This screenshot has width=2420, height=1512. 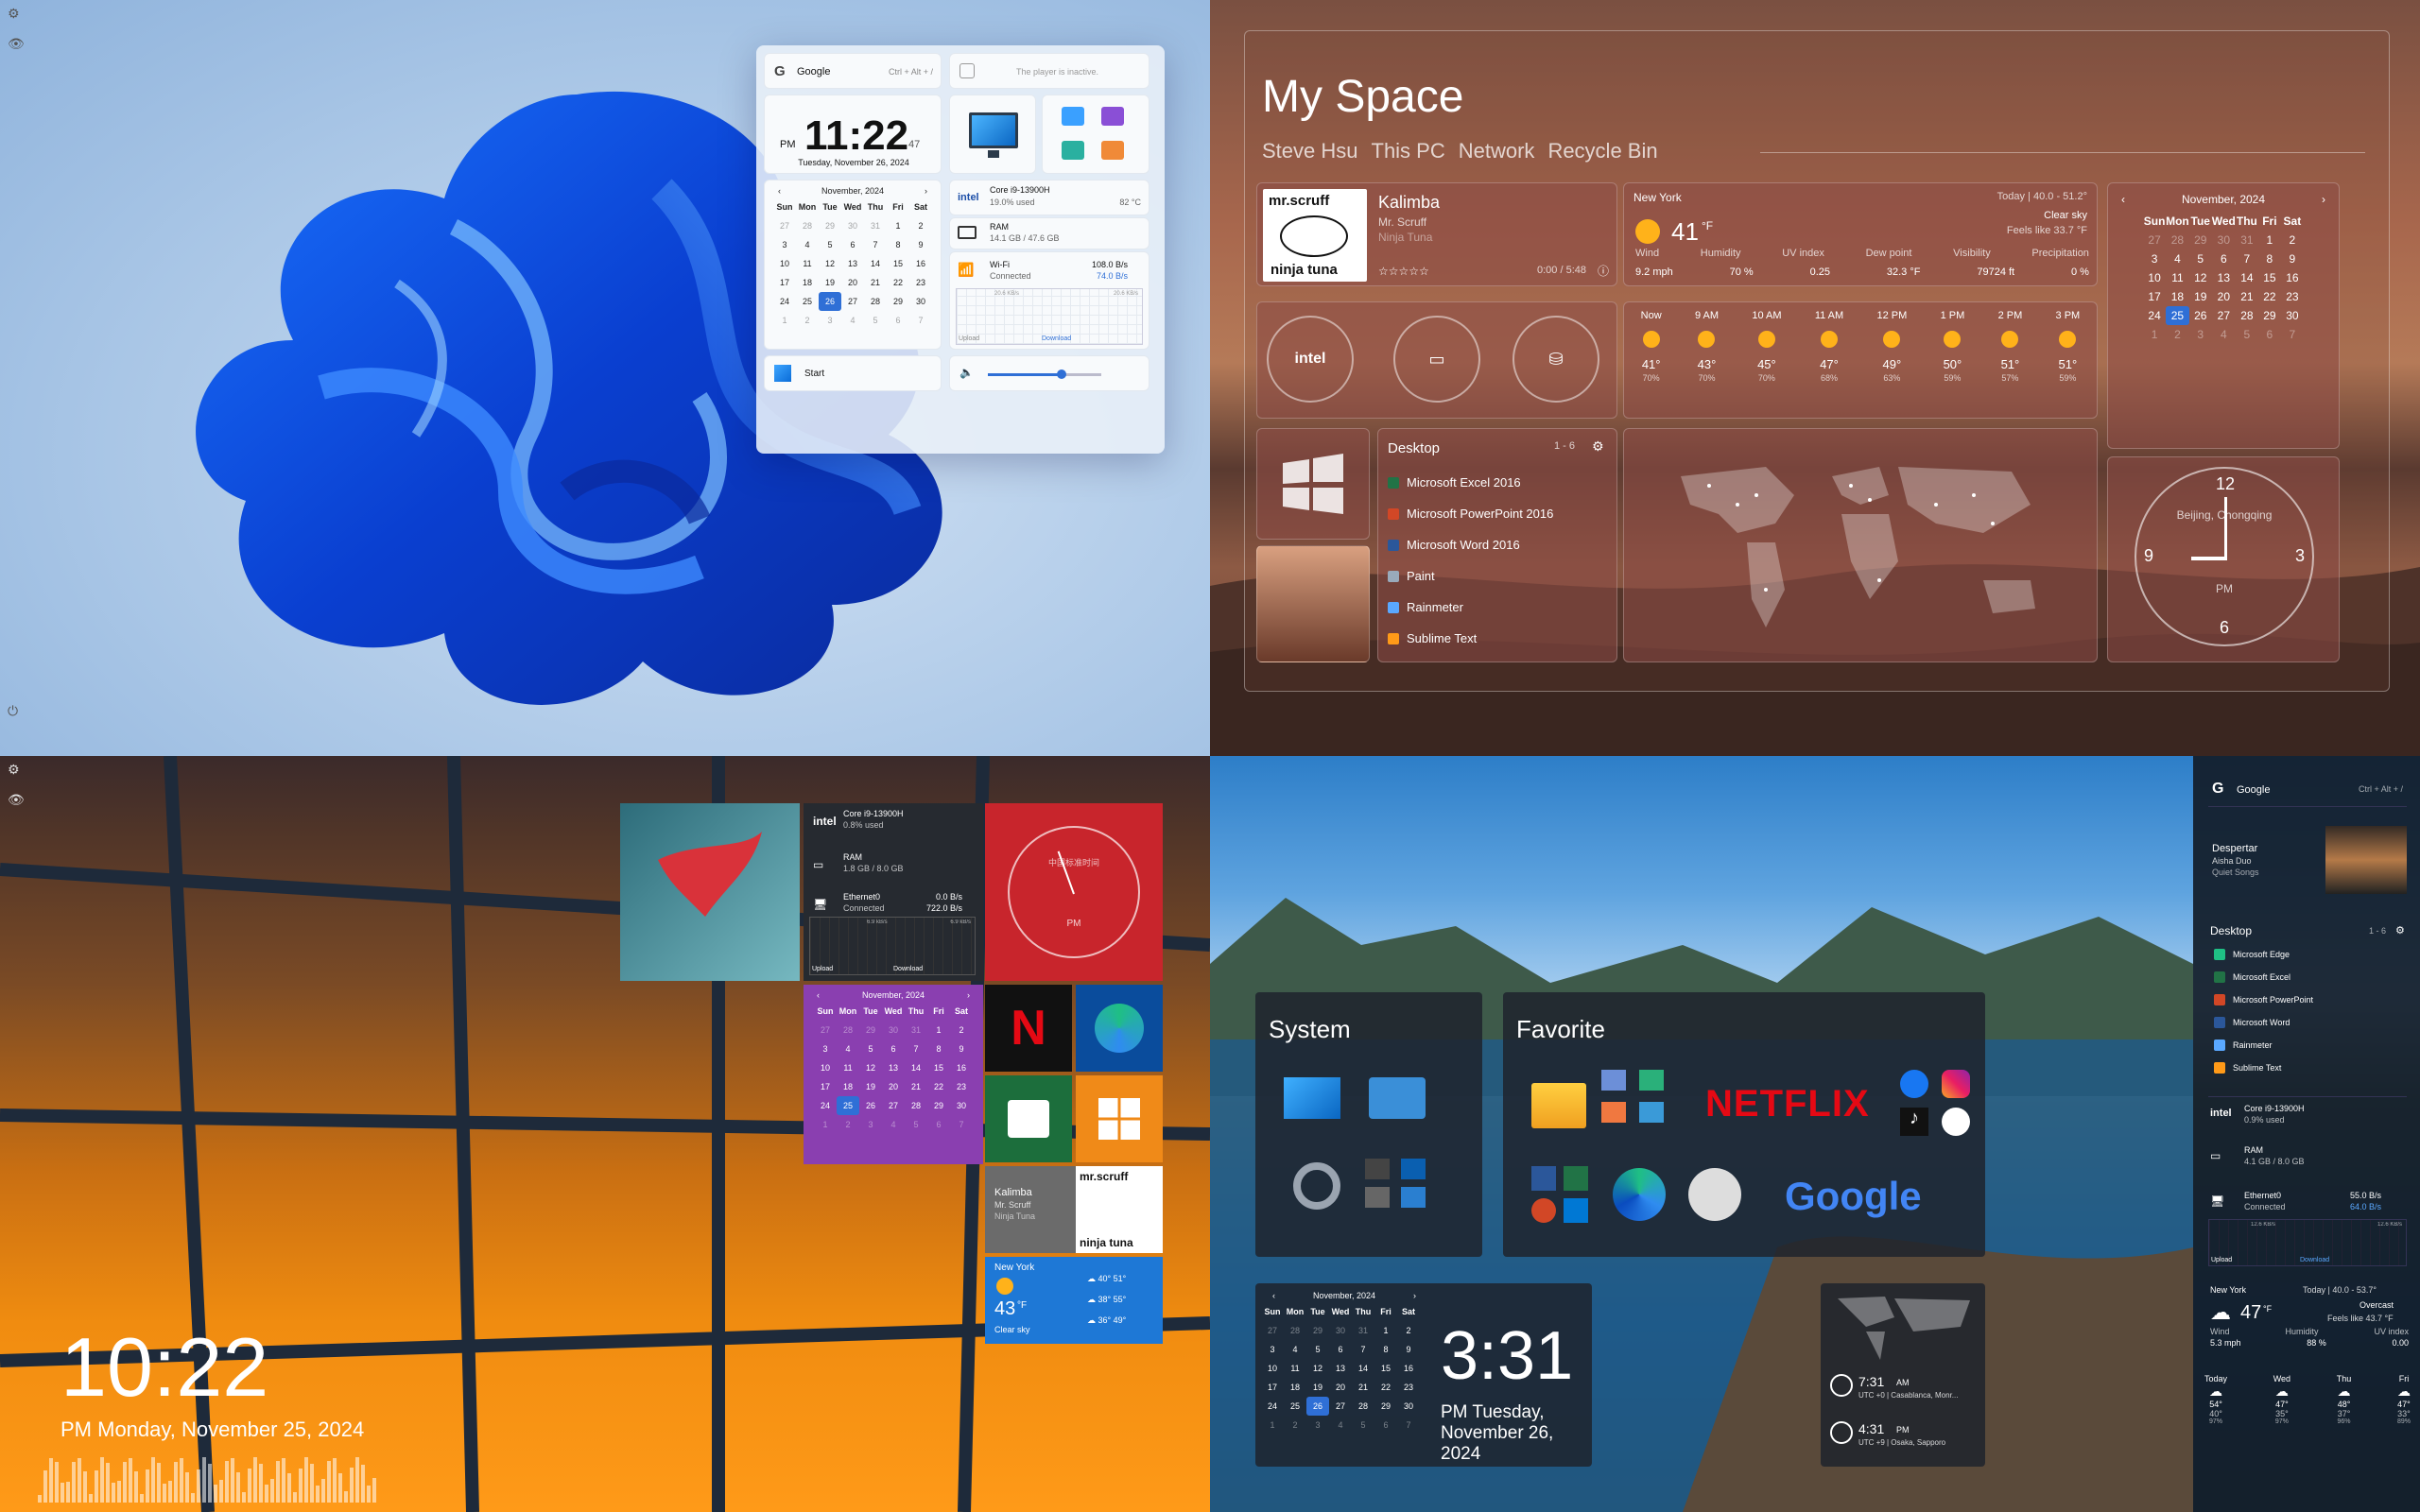 What do you see at coordinates (2177, 277) in the screenshot?
I see `calendar-day: 11` at bounding box center [2177, 277].